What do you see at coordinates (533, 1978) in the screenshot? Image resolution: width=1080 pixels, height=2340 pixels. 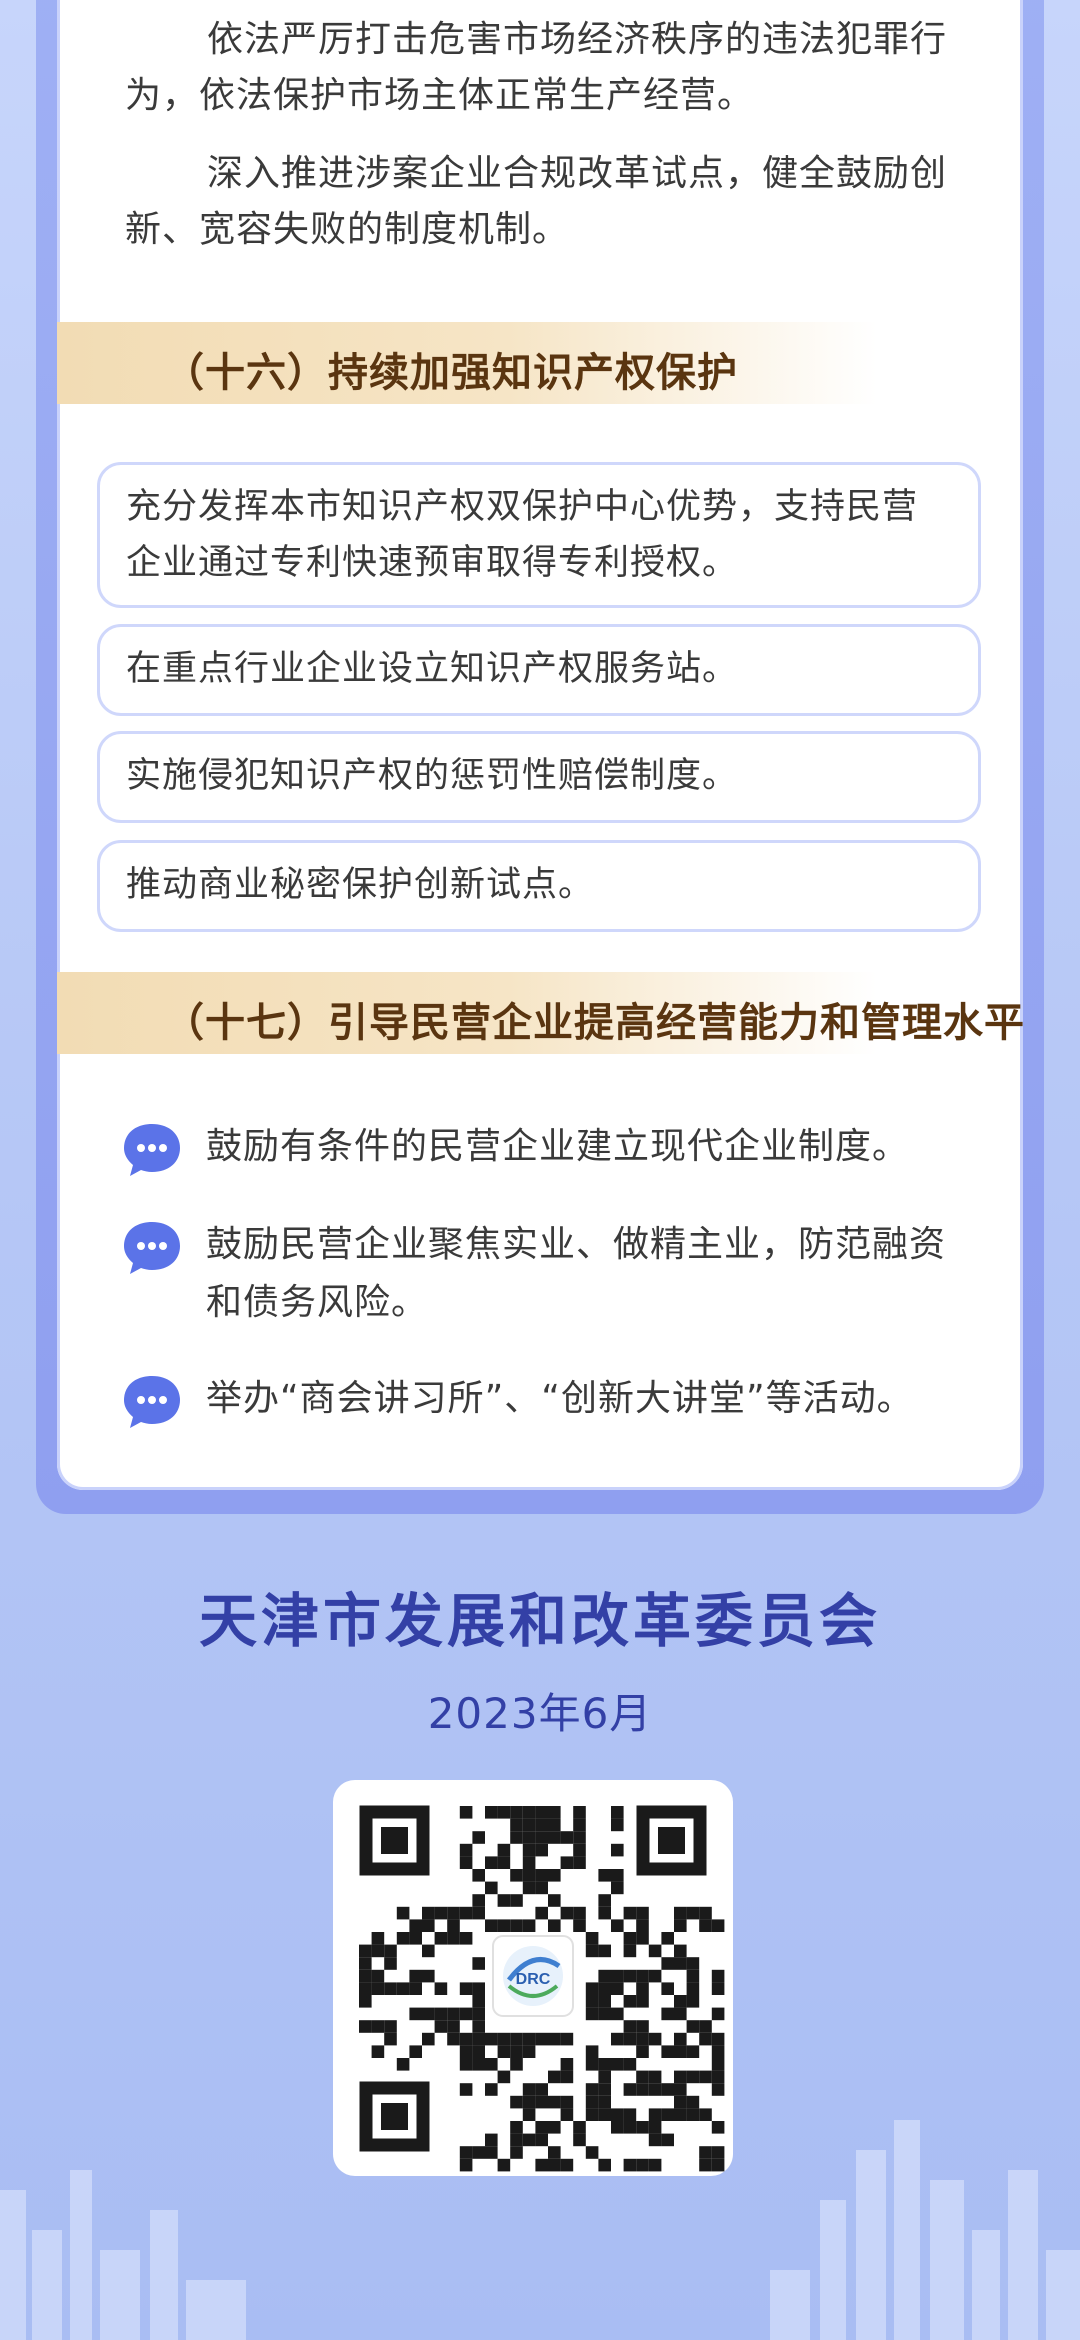 I see `qr-code: DRC` at bounding box center [533, 1978].